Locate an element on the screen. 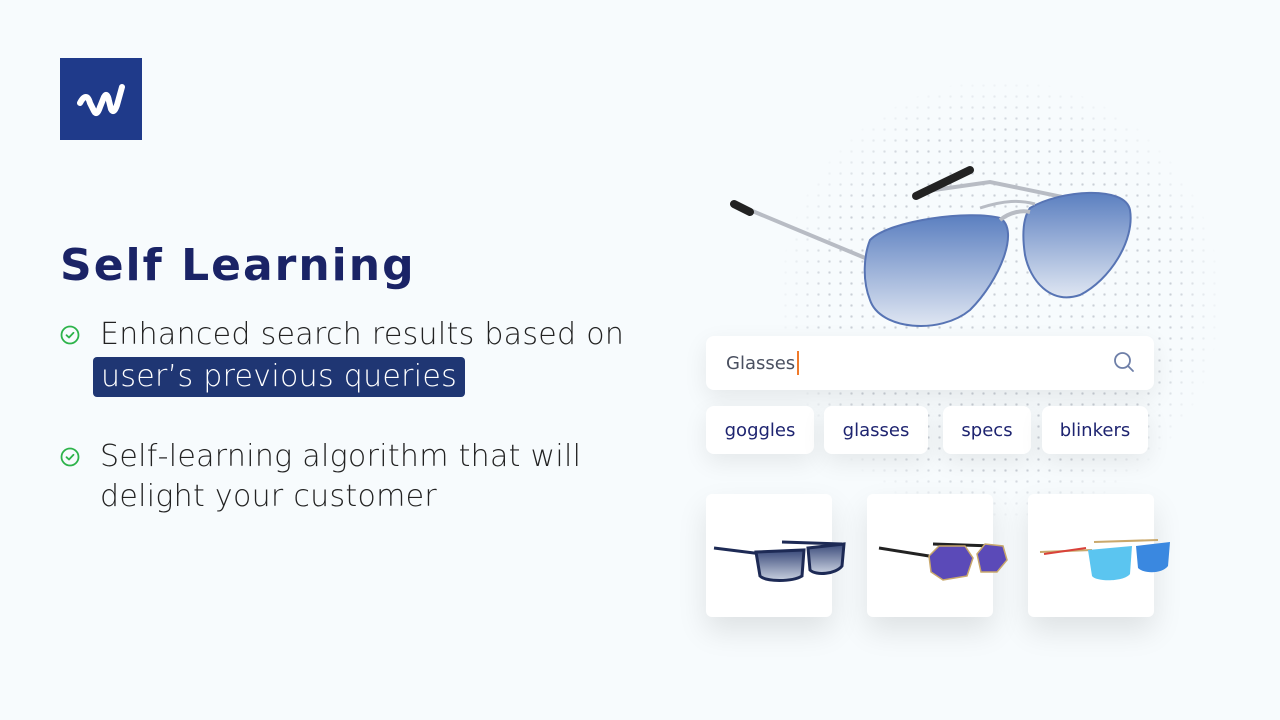 This screenshot has height=720, width=1280. text-caret is located at coordinates (798, 363).